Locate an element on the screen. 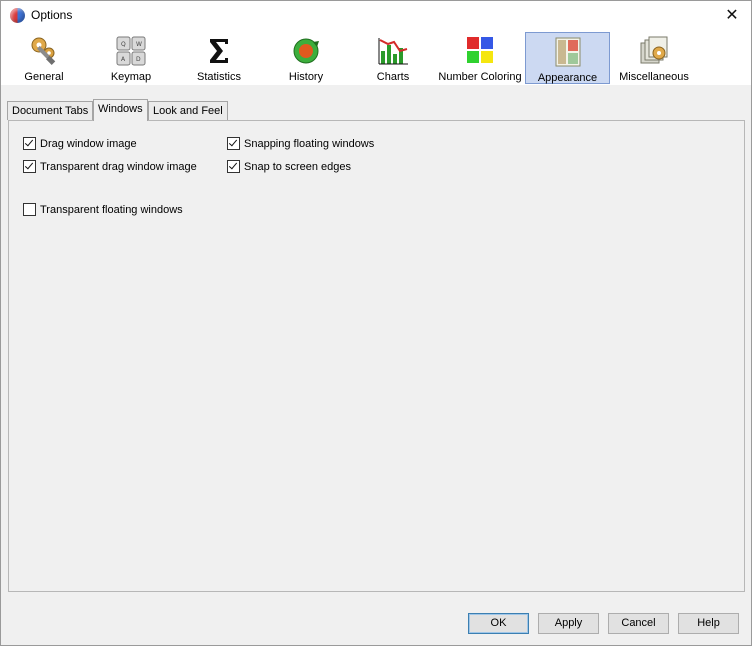  drag-window-image-label: Drag window image is located at coordinates (88, 143).